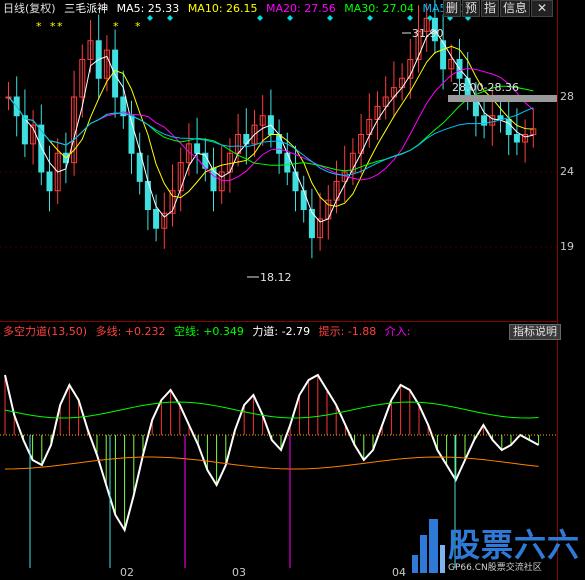 The width and height of the screenshot is (585, 580). What do you see at coordinates (567, 96) in the screenshot?
I see `price-tick: 28` at bounding box center [567, 96].